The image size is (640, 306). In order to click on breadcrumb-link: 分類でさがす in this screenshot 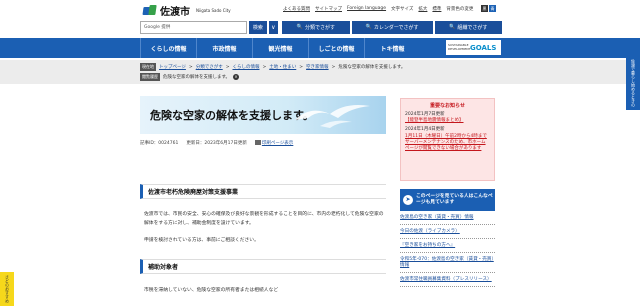, I will do `click(209, 67)`.